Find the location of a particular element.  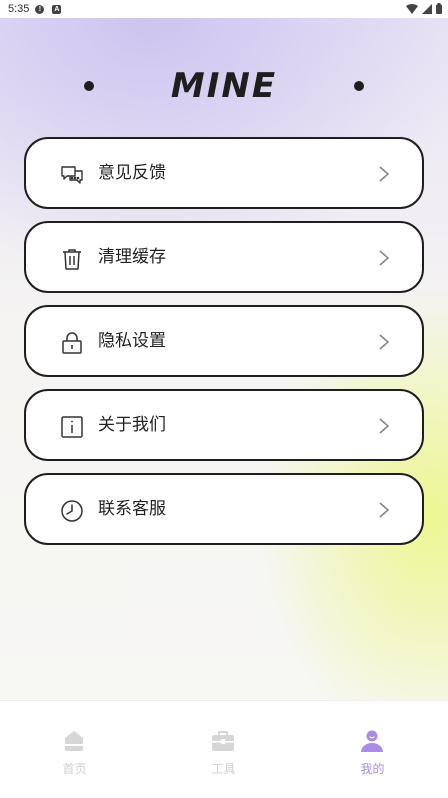

info-icon is located at coordinates (72, 427).